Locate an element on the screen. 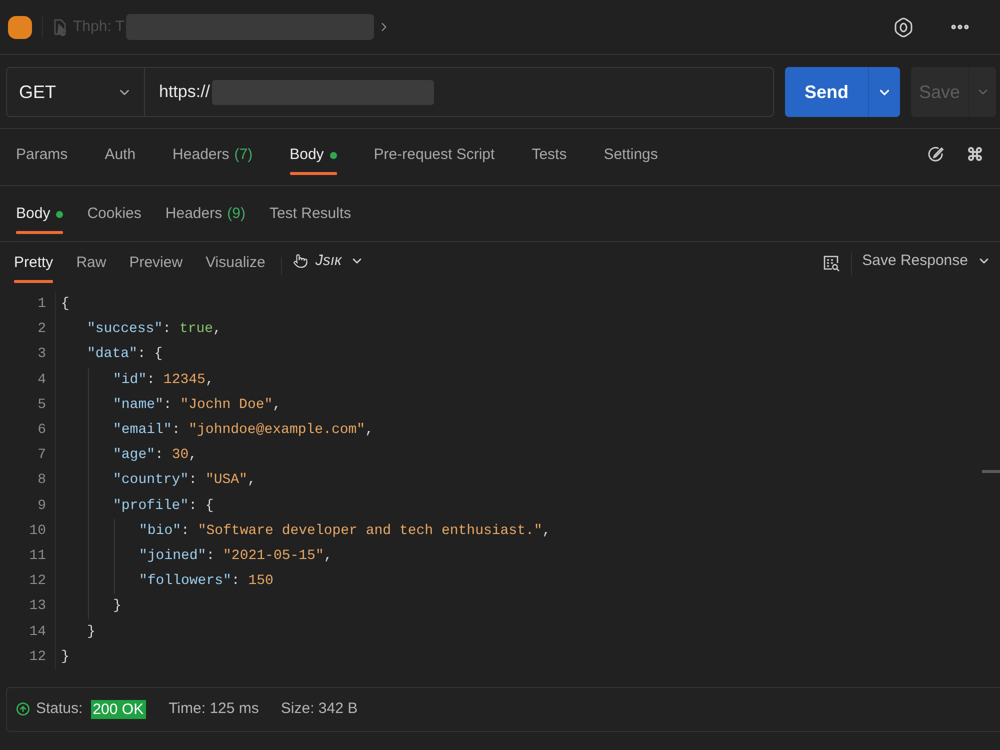 This screenshot has height=750, width=1000. tab: Cookies is located at coordinates (114, 219).